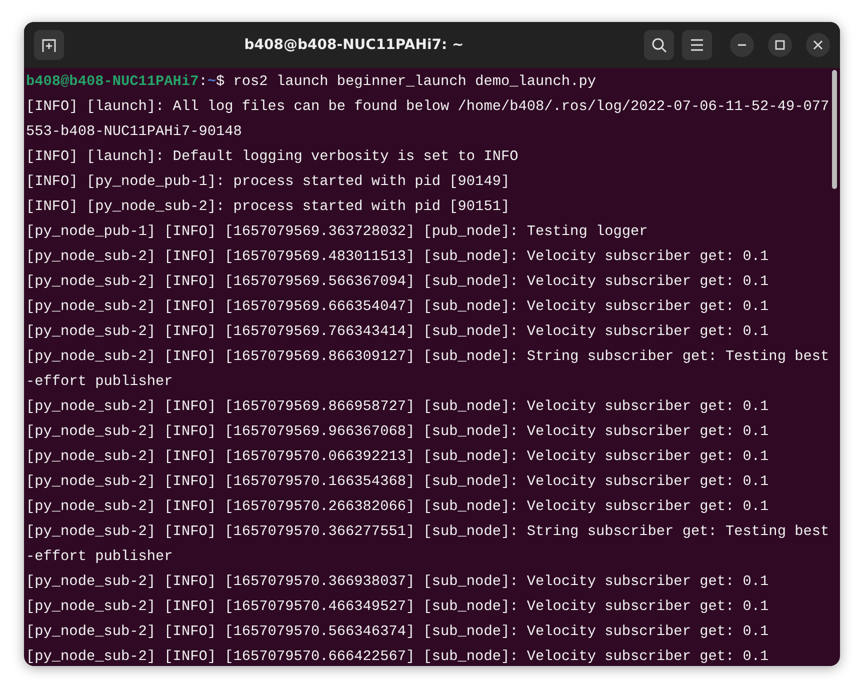 The height and width of the screenshot is (694, 865). I want to click on log-line: [INFO] [launch]: Default logging verbosity is set to INFO, so click(272, 157).